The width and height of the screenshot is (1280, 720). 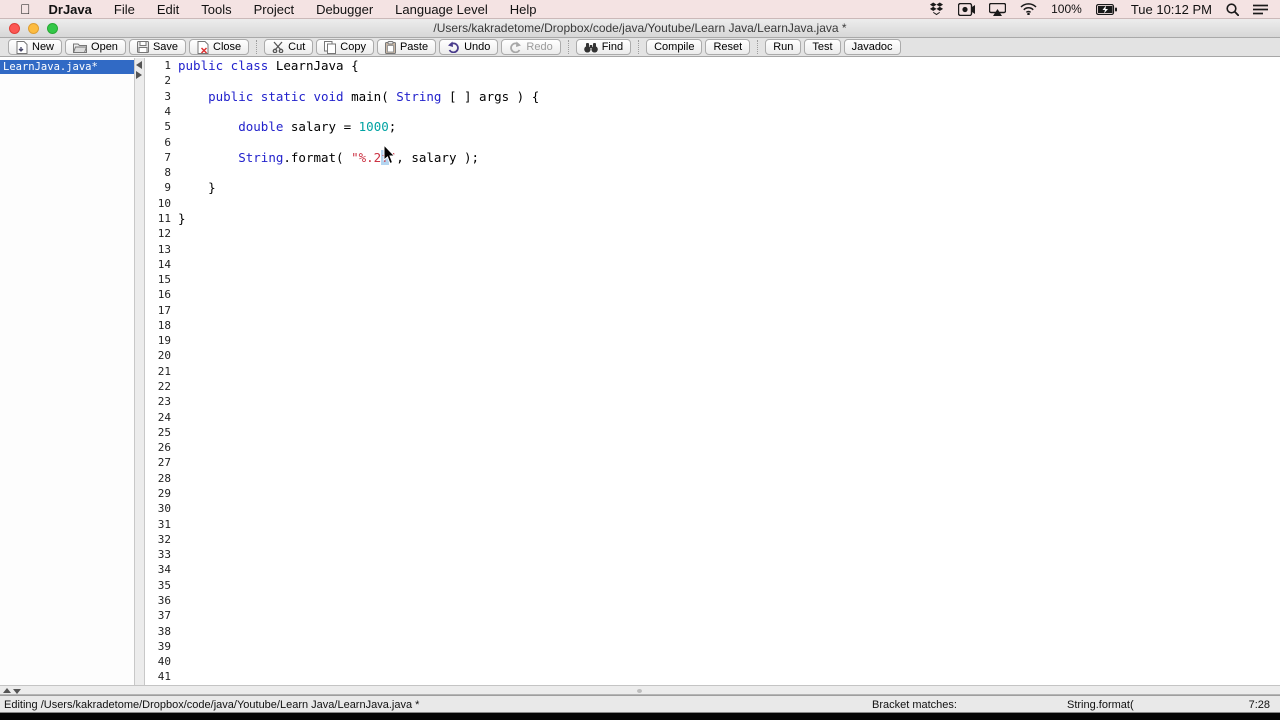 I want to click on toolbar-group: Run Test Javadoc, so click(x=833, y=47).